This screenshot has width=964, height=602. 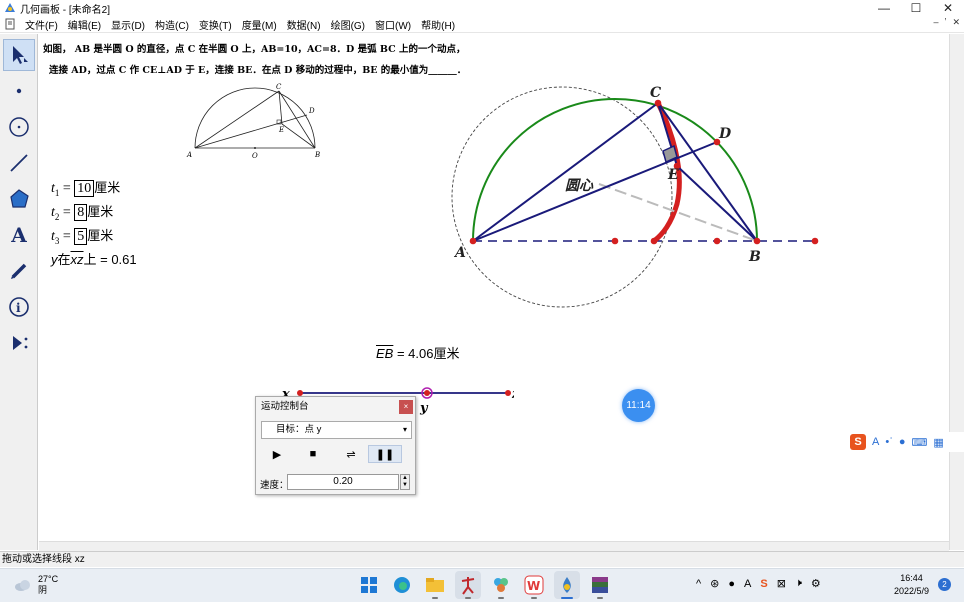 I want to click on t1-value-box: 10, so click(x=84, y=188).